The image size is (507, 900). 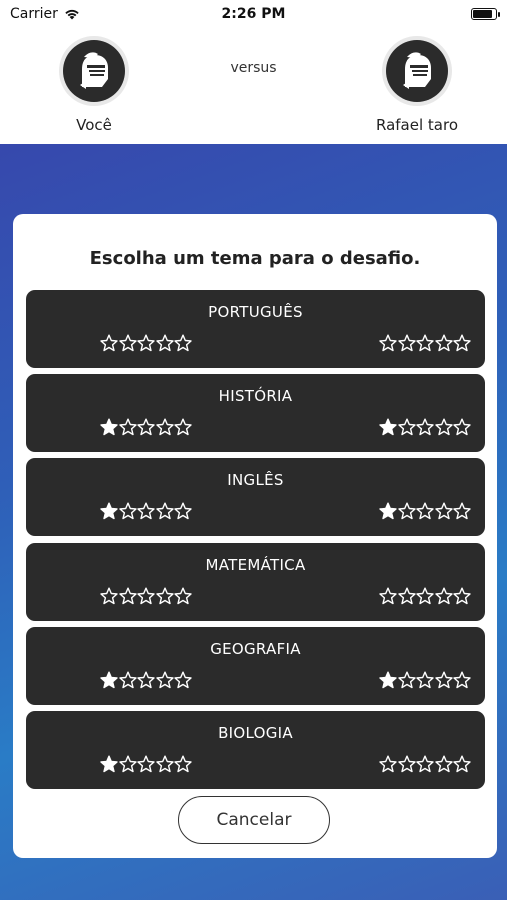 I want to click on topic-name: INGLÊS, so click(x=255, y=480).